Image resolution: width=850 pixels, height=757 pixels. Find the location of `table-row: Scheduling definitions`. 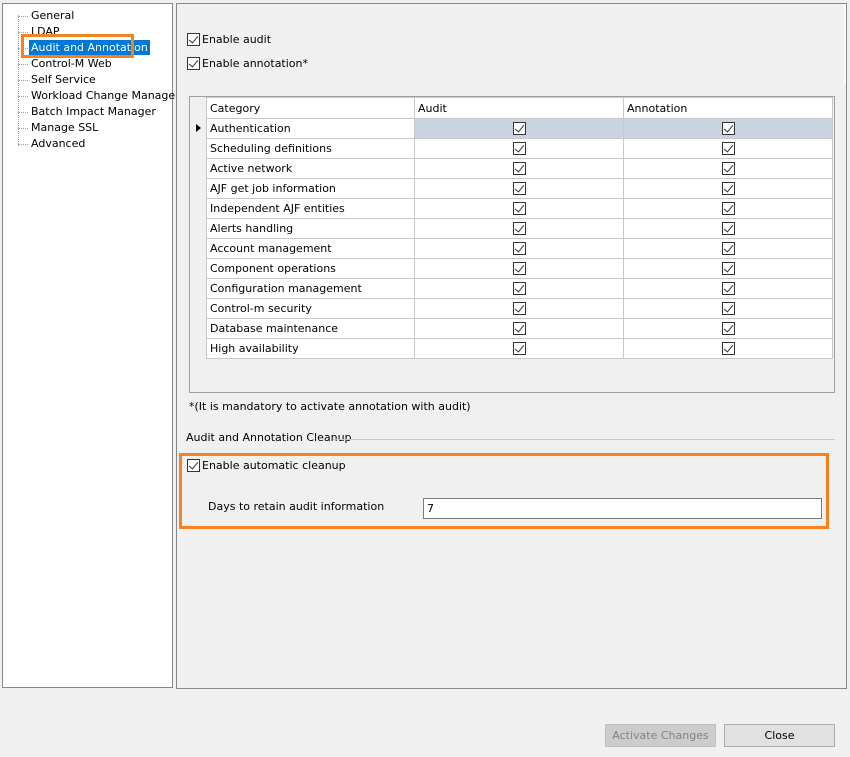

table-row: Scheduling definitions is located at coordinates (519, 148).